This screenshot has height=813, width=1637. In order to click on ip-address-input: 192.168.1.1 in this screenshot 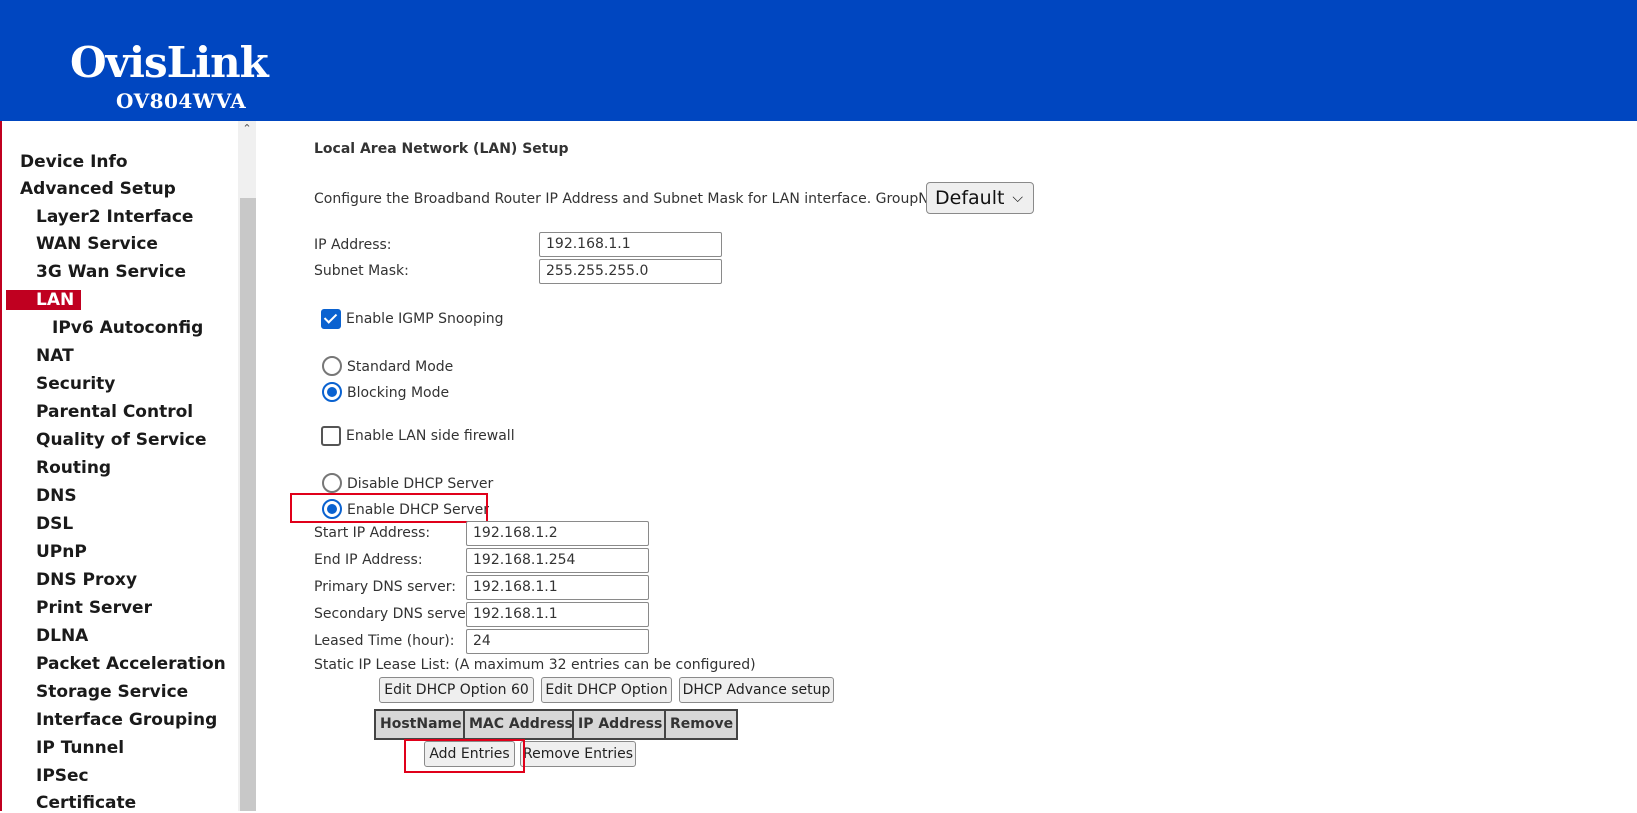, I will do `click(630, 244)`.